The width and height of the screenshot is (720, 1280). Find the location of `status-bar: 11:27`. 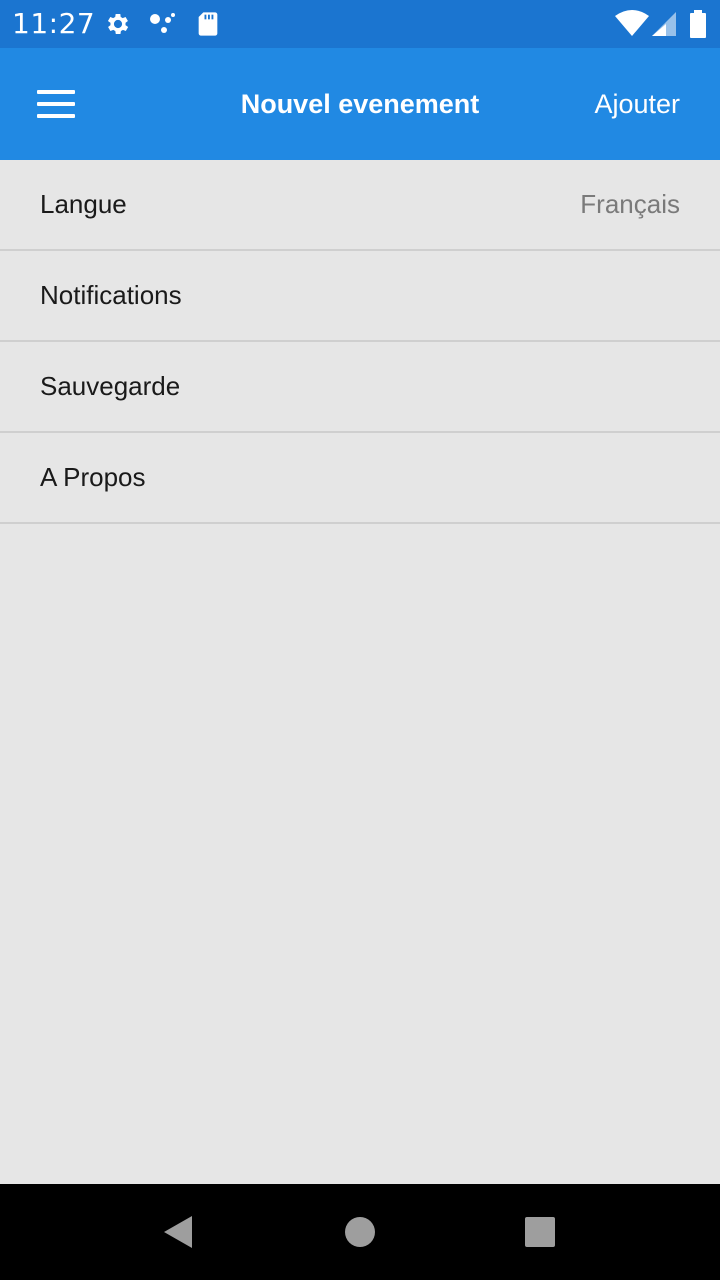

status-bar: 11:27 is located at coordinates (360, 24).